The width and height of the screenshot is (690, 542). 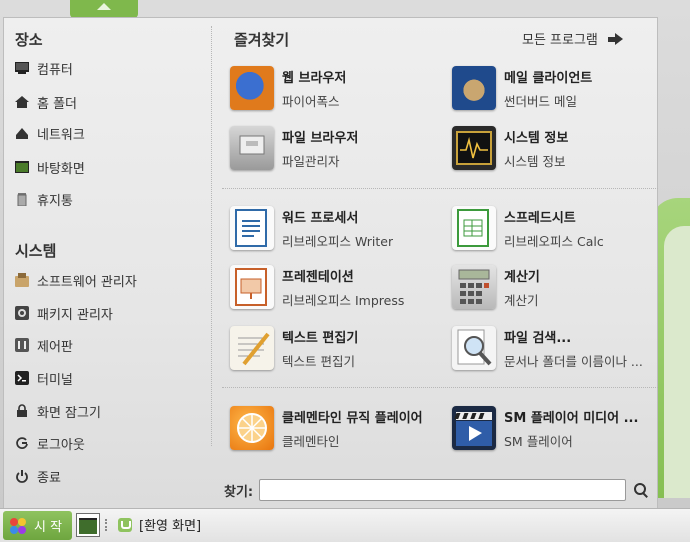 What do you see at coordinates (615, 38) in the screenshot?
I see `arrow-right-icon` at bounding box center [615, 38].